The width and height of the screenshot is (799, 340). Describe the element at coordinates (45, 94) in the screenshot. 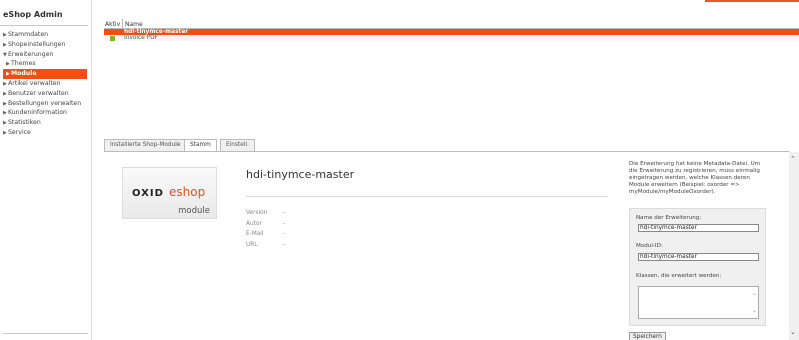

I see `sidebar-item-benutzer-verwalten: ▶Benutzer verwalten` at that location.